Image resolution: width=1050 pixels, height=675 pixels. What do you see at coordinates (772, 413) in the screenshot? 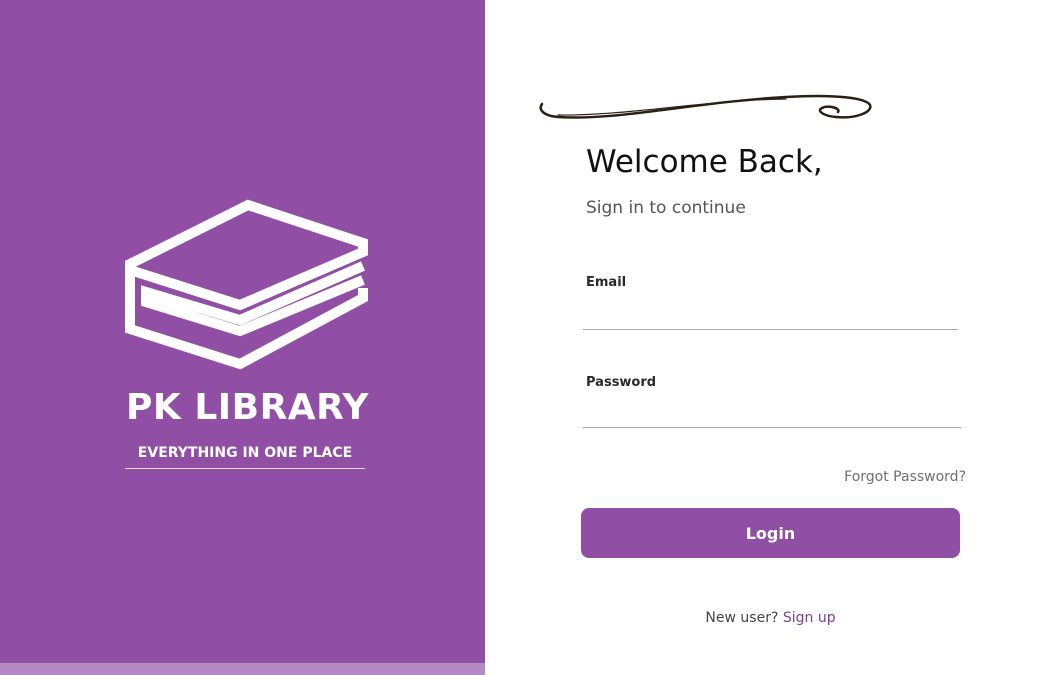
I see `password-field` at bounding box center [772, 413].